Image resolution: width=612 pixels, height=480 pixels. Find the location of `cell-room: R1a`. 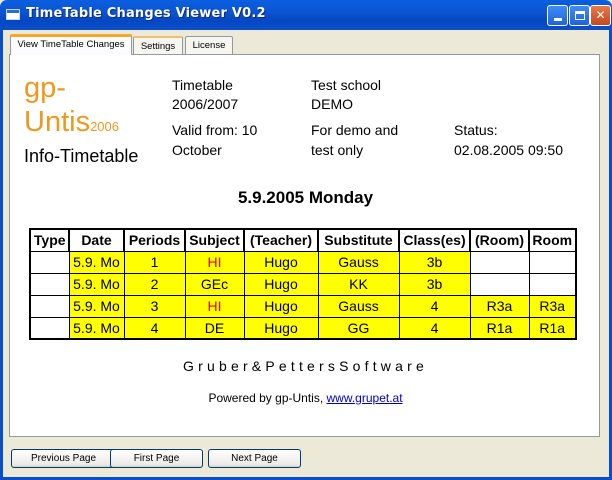

cell-room: R1a is located at coordinates (552, 328).